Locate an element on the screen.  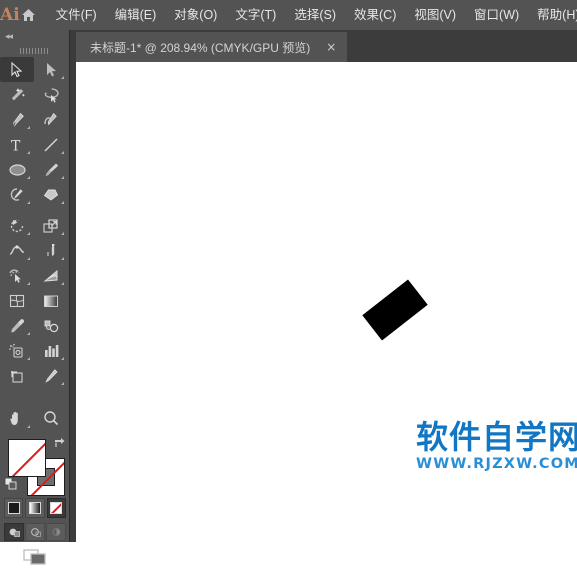
draw-behind-button is located at coordinates (35, 532).